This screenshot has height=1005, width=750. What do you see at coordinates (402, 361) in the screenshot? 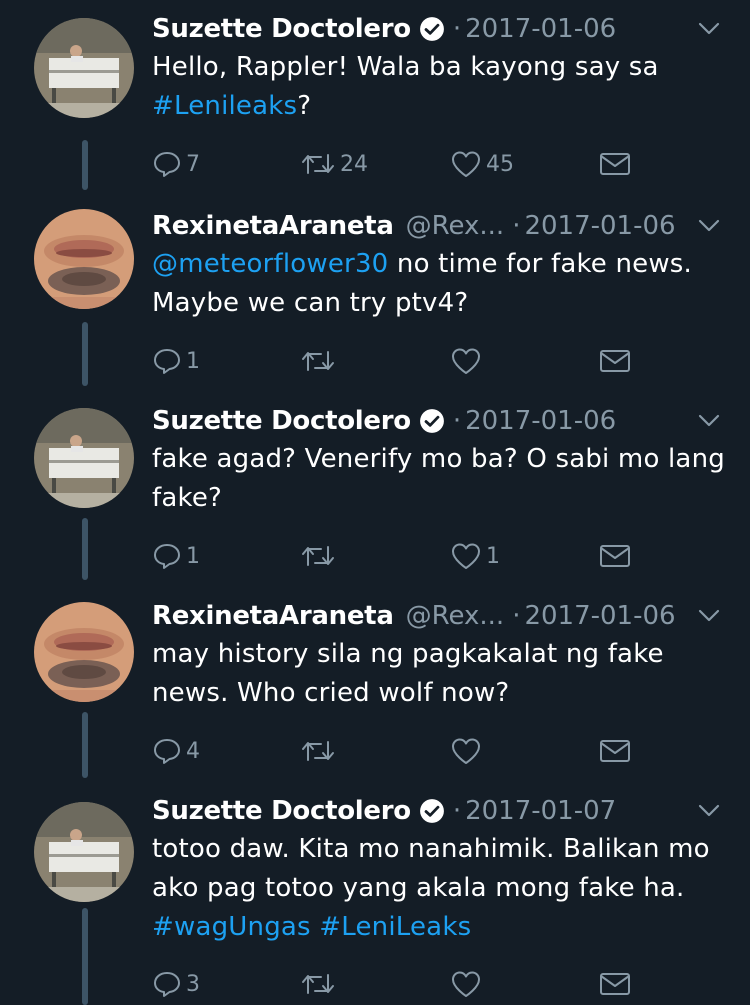
I see `tweet-actions: 1` at bounding box center [402, 361].